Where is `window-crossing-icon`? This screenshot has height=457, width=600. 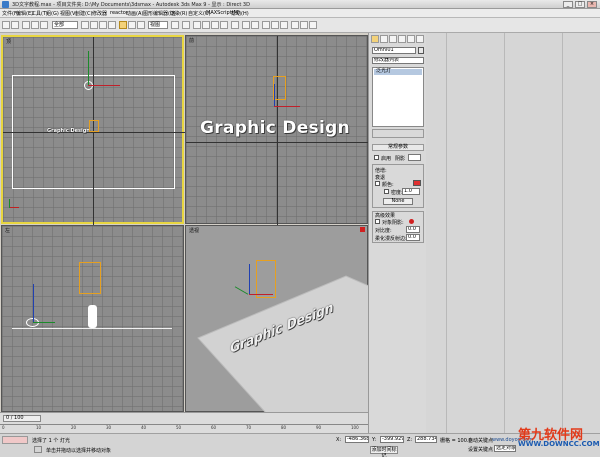
window-crossing-icon is located at coordinates (112, 25).